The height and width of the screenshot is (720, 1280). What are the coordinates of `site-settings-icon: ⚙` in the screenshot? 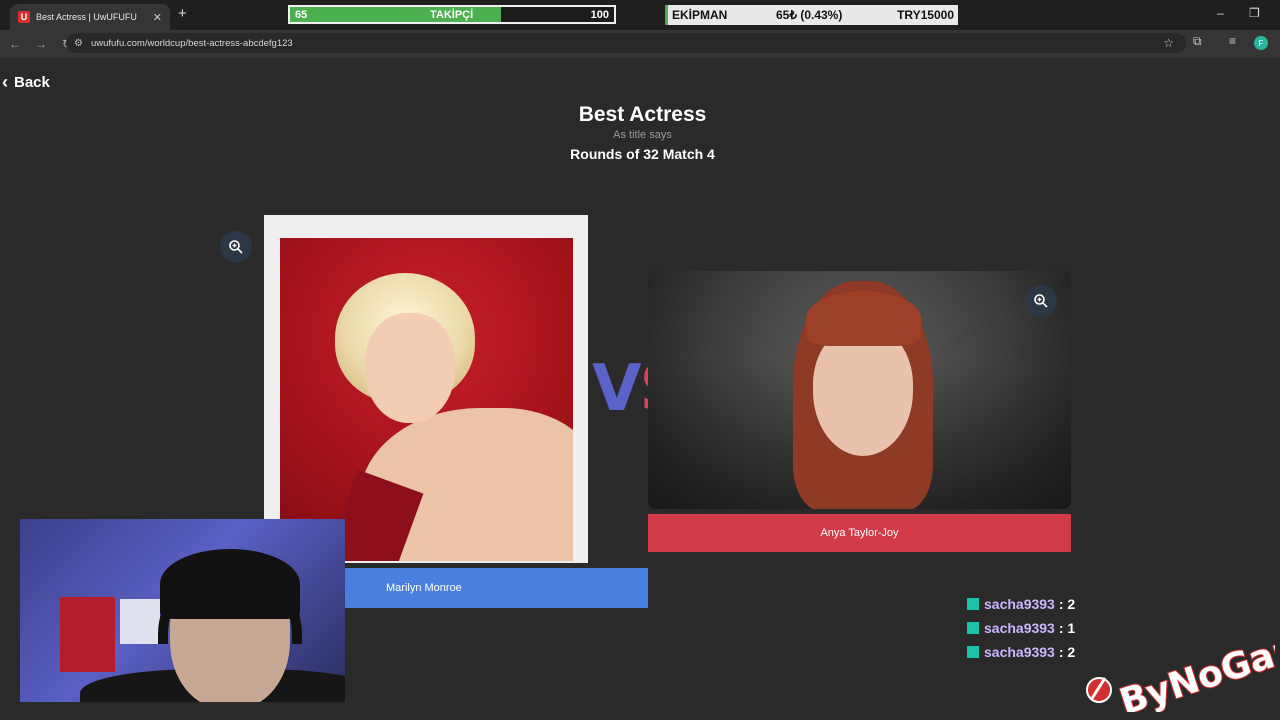 It's located at (78, 43).